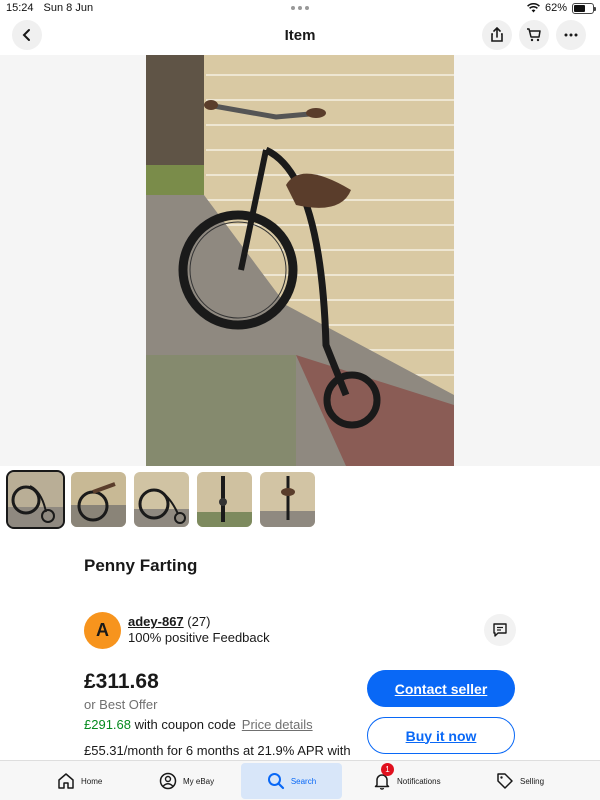 The height and width of the screenshot is (800, 600). What do you see at coordinates (92, 781) in the screenshot?
I see `tab-label: Home` at bounding box center [92, 781].